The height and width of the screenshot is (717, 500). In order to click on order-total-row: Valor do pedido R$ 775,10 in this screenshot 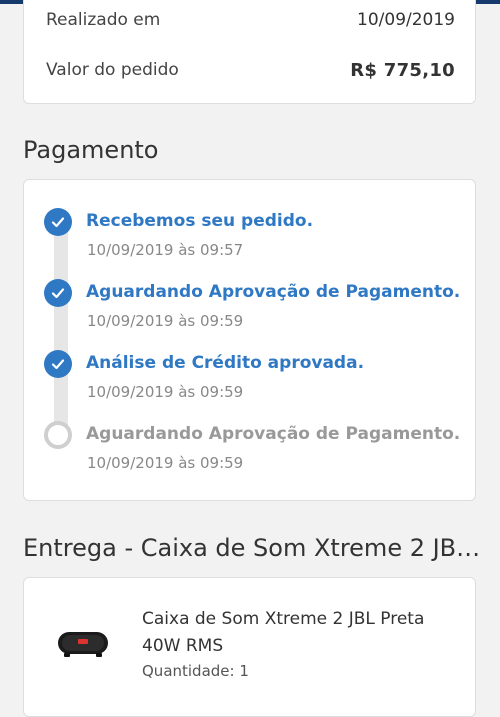, I will do `click(250, 70)`.